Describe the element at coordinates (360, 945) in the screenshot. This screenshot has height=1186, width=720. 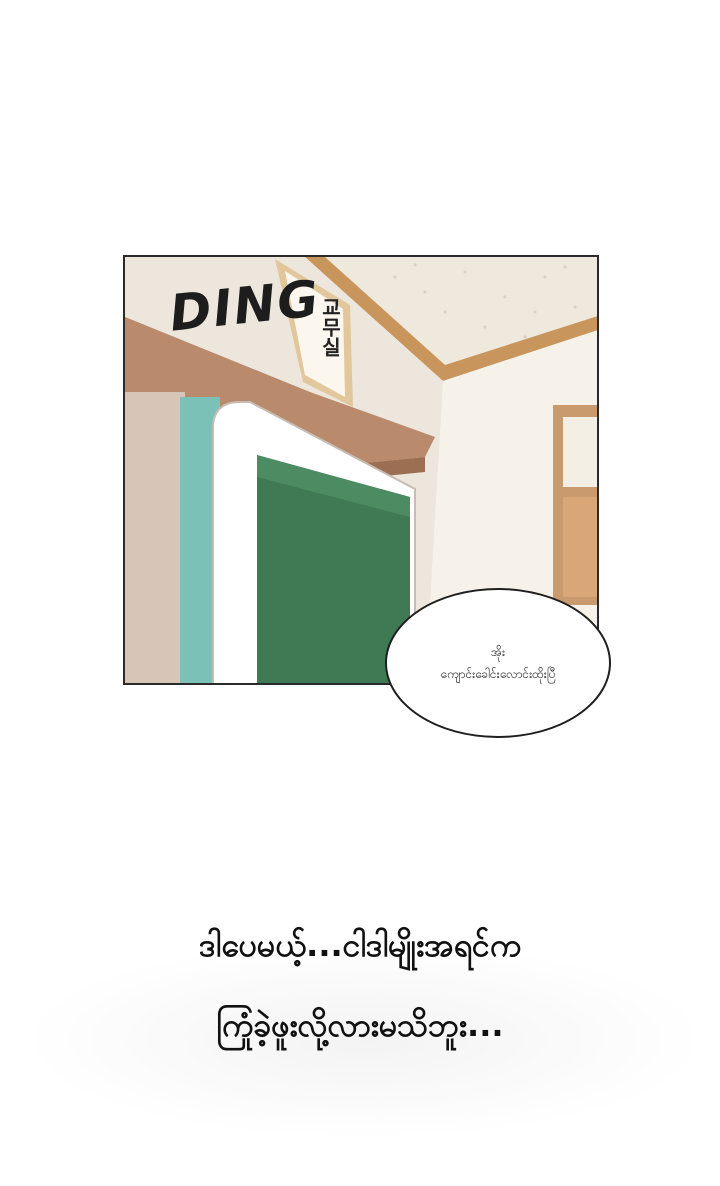
I see `narration-line-1: ဒါပေမယ့်...ငါဒါမျိုးအရင်က` at that location.